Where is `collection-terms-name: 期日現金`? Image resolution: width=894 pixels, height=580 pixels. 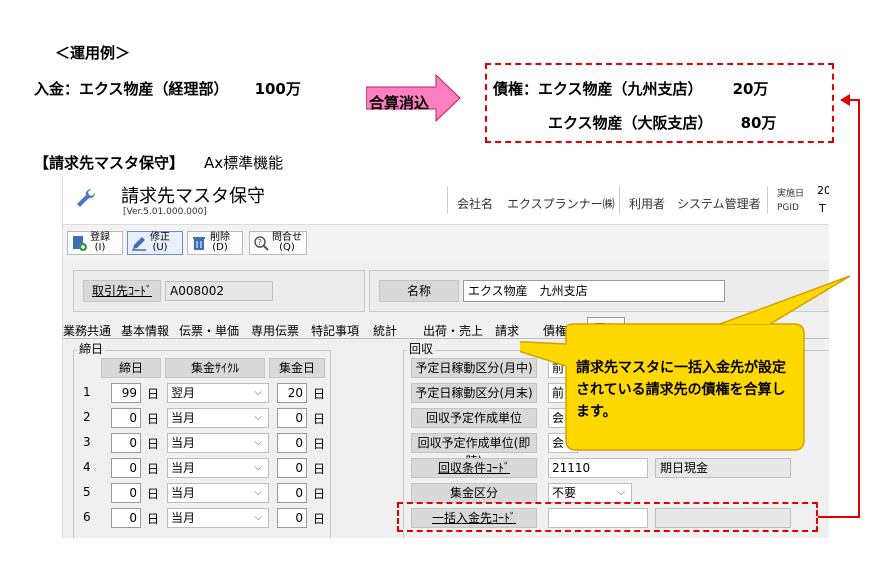 collection-terms-name: 期日現金 is located at coordinates (723, 468).